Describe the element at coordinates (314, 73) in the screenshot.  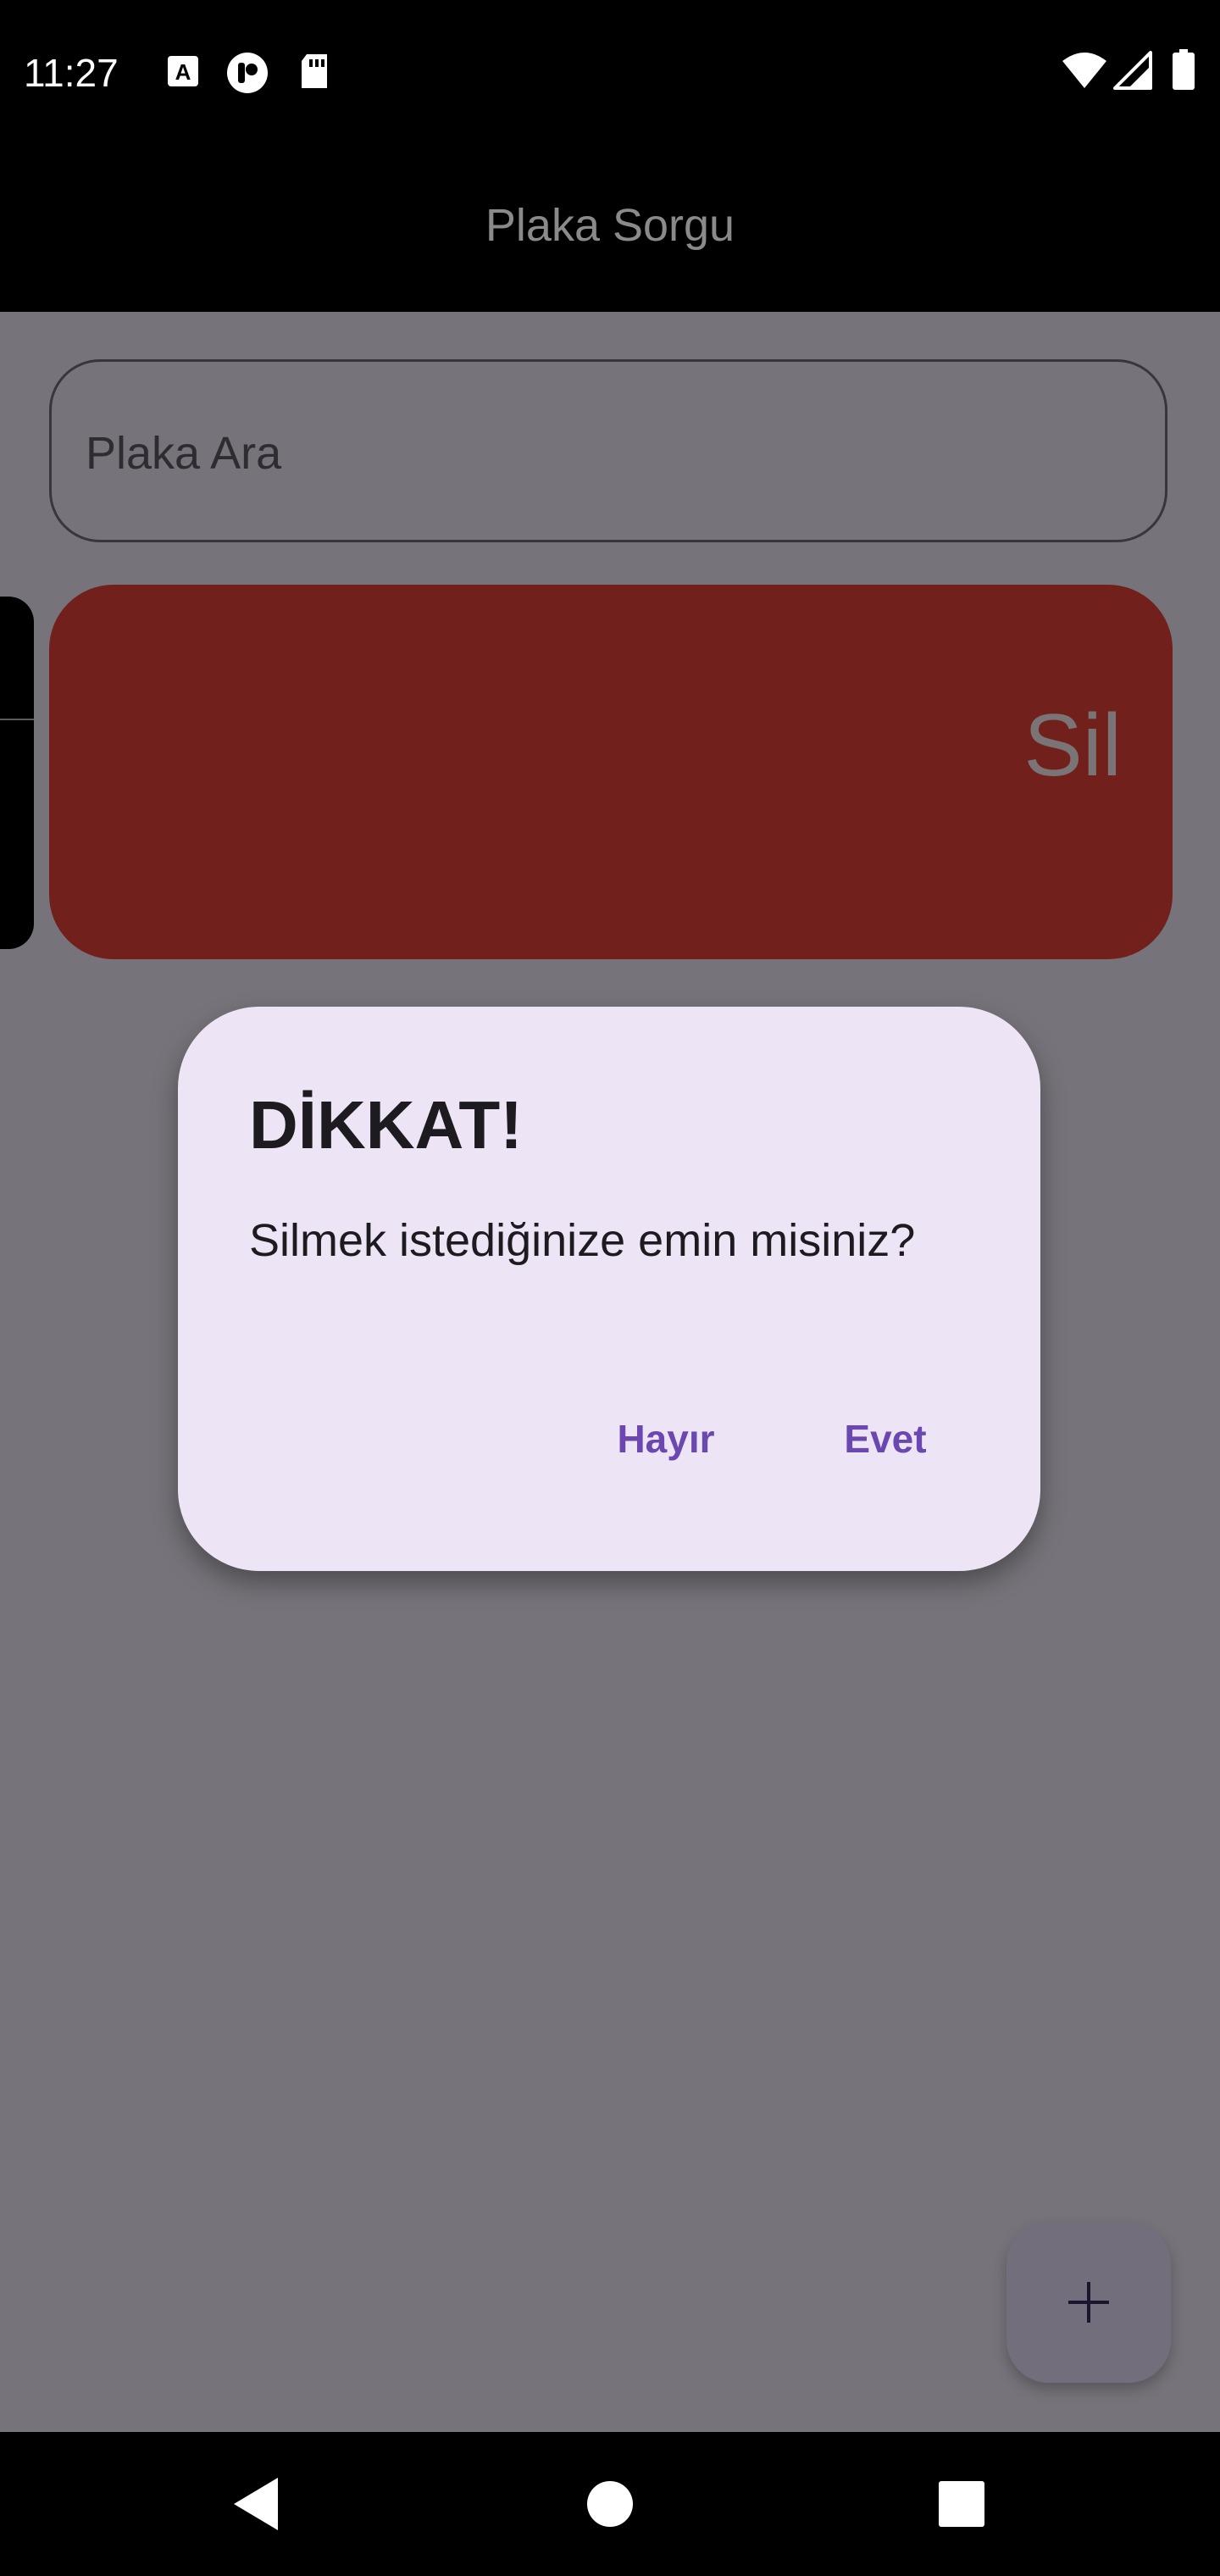
I see `sd-card-icon` at that location.